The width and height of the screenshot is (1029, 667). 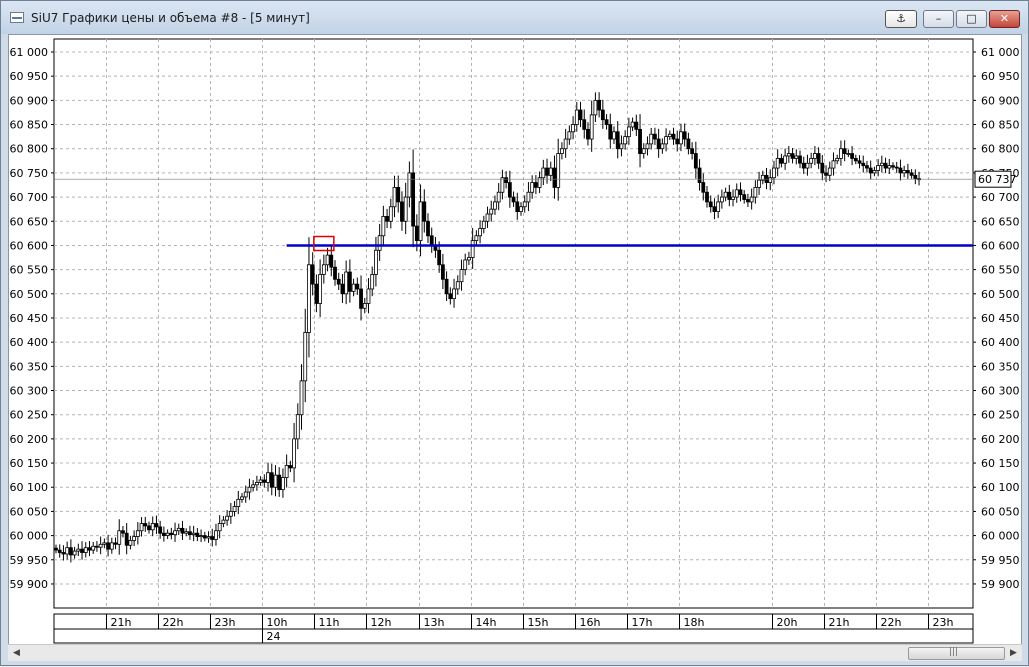 I want to click on y-axis-label-left: 60 950, so click(x=29, y=76).